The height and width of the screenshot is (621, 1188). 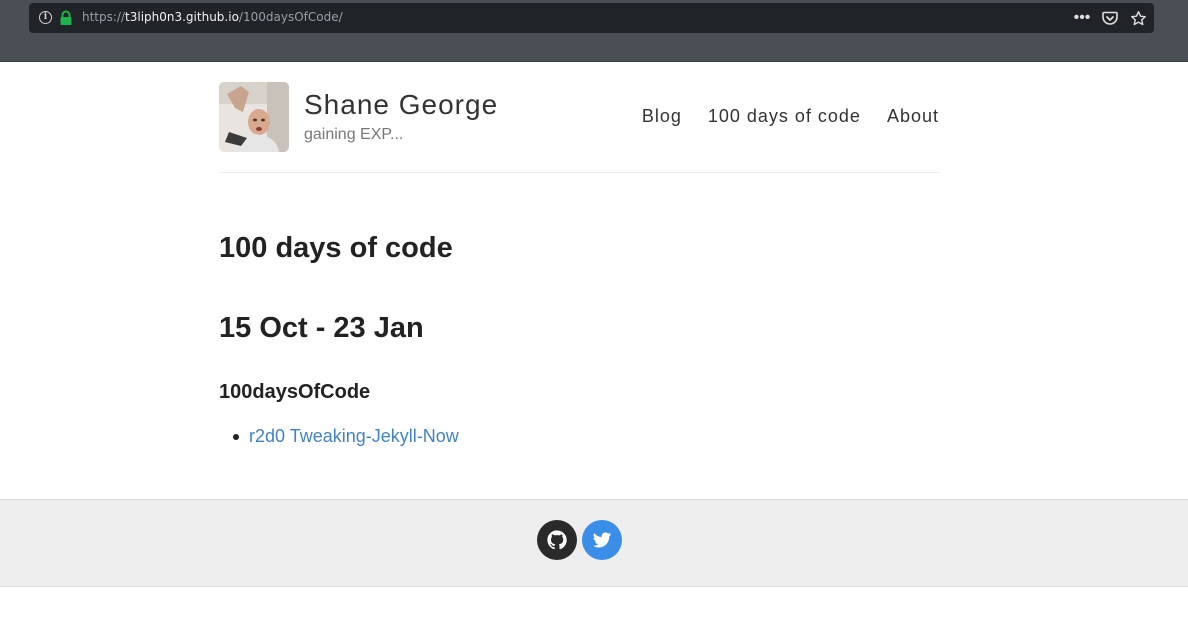 I want to click on main-nav: Blog 100 days of code About, so click(x=790, y=116).